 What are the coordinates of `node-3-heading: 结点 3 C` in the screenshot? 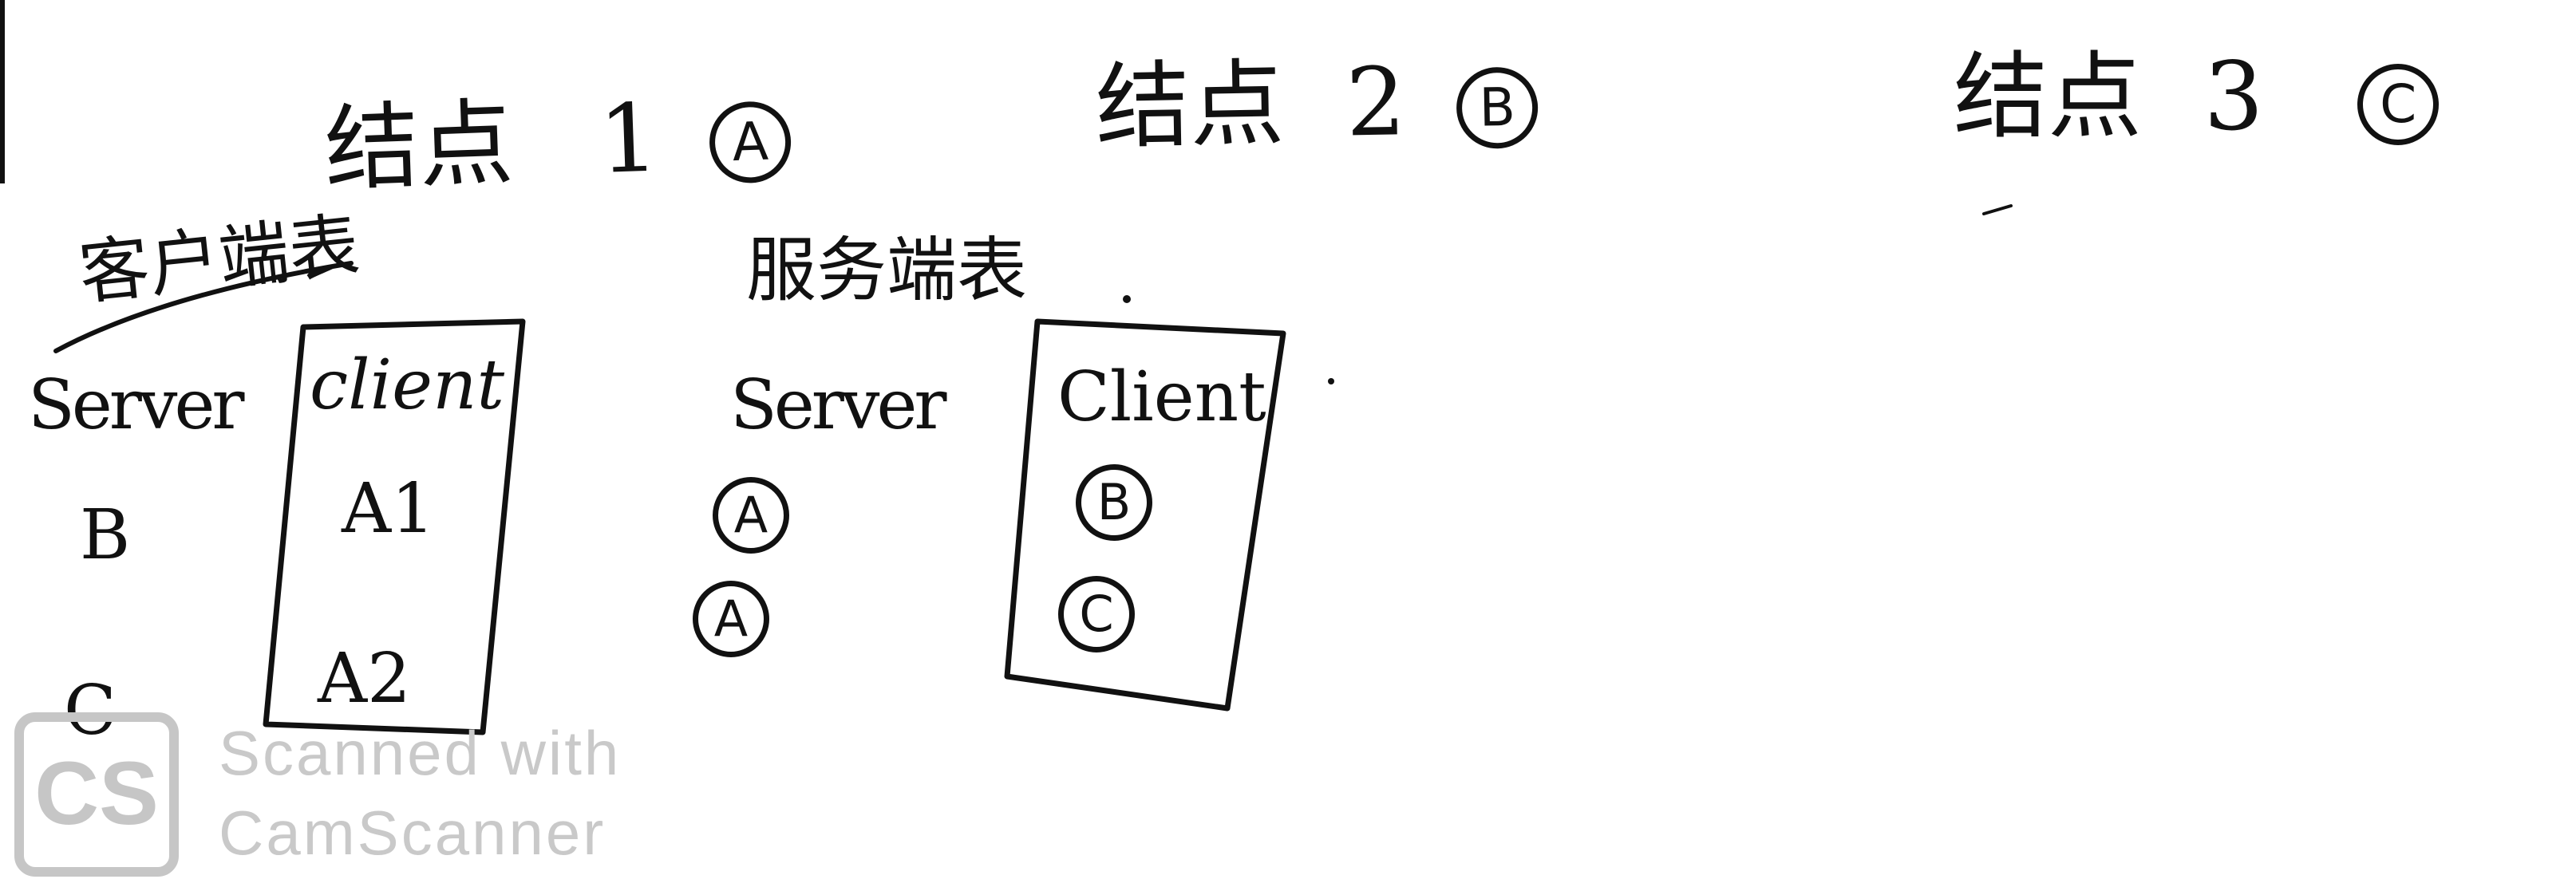 It's located at (2197, 97).